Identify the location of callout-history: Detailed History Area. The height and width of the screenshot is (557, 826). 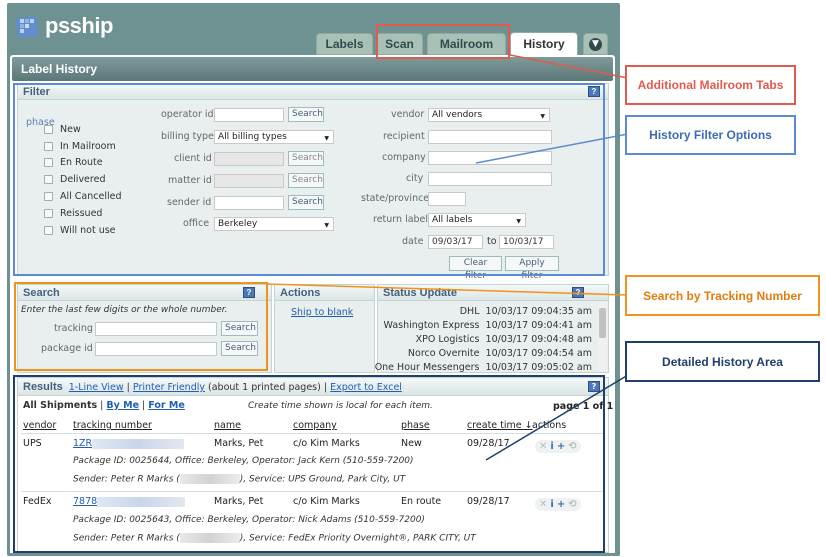
(722, 361).